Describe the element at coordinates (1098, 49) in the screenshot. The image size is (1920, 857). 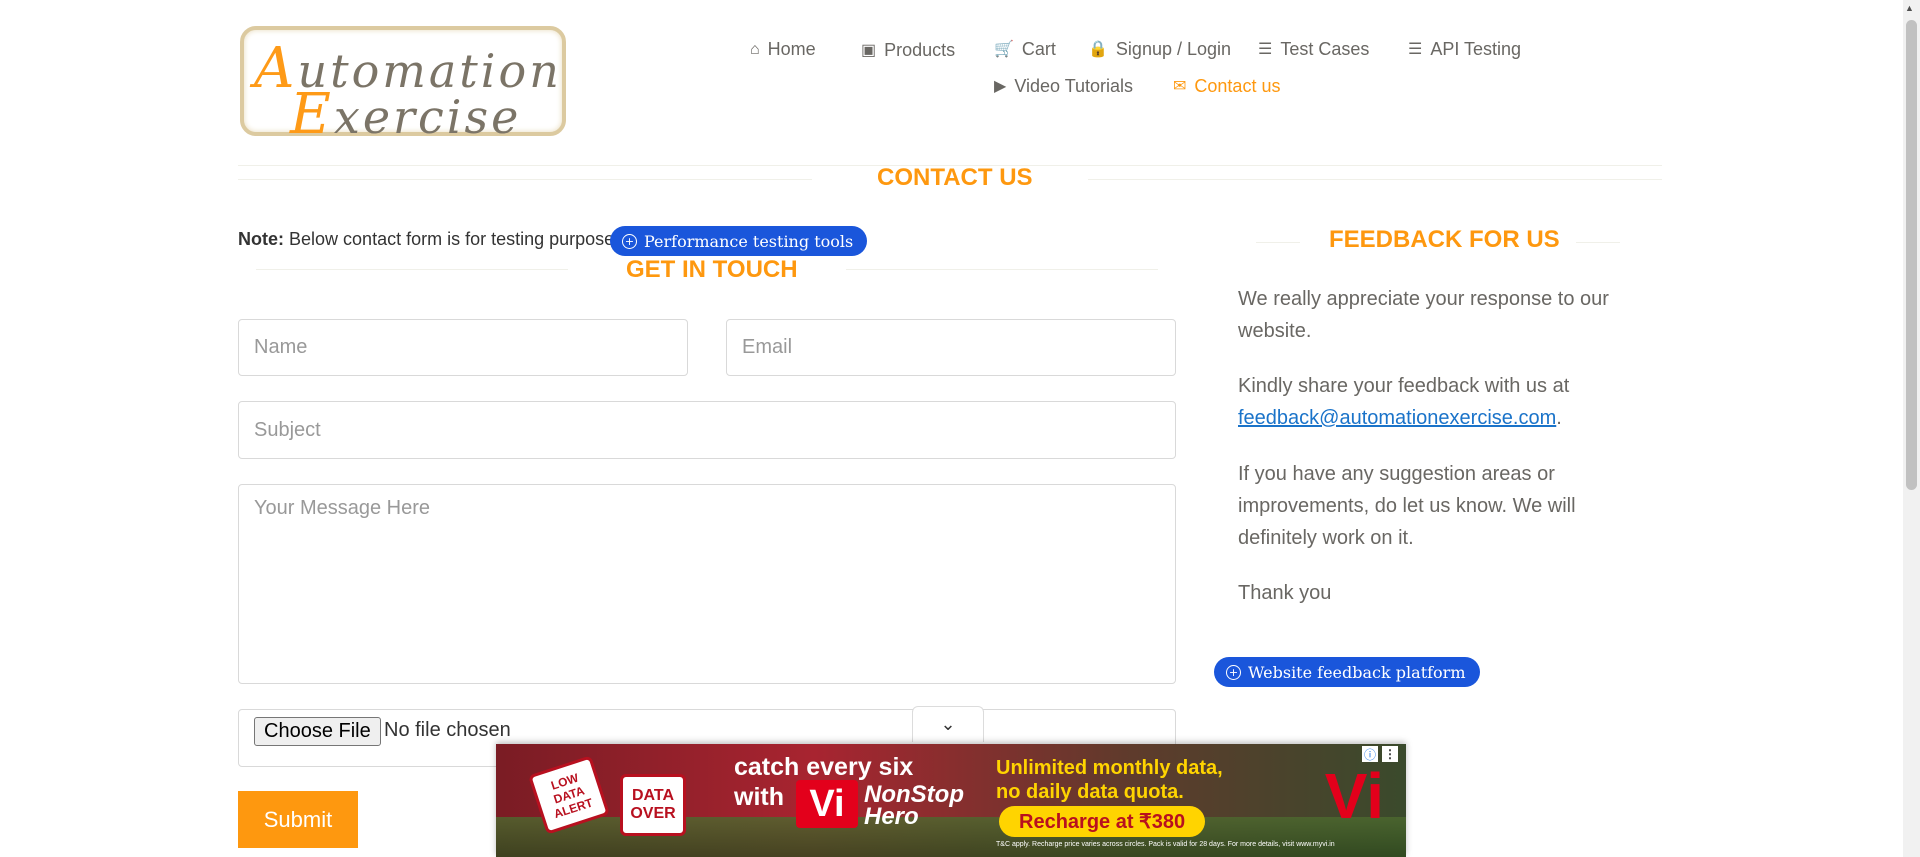
I see `lock-icon: 🔒` at that location.